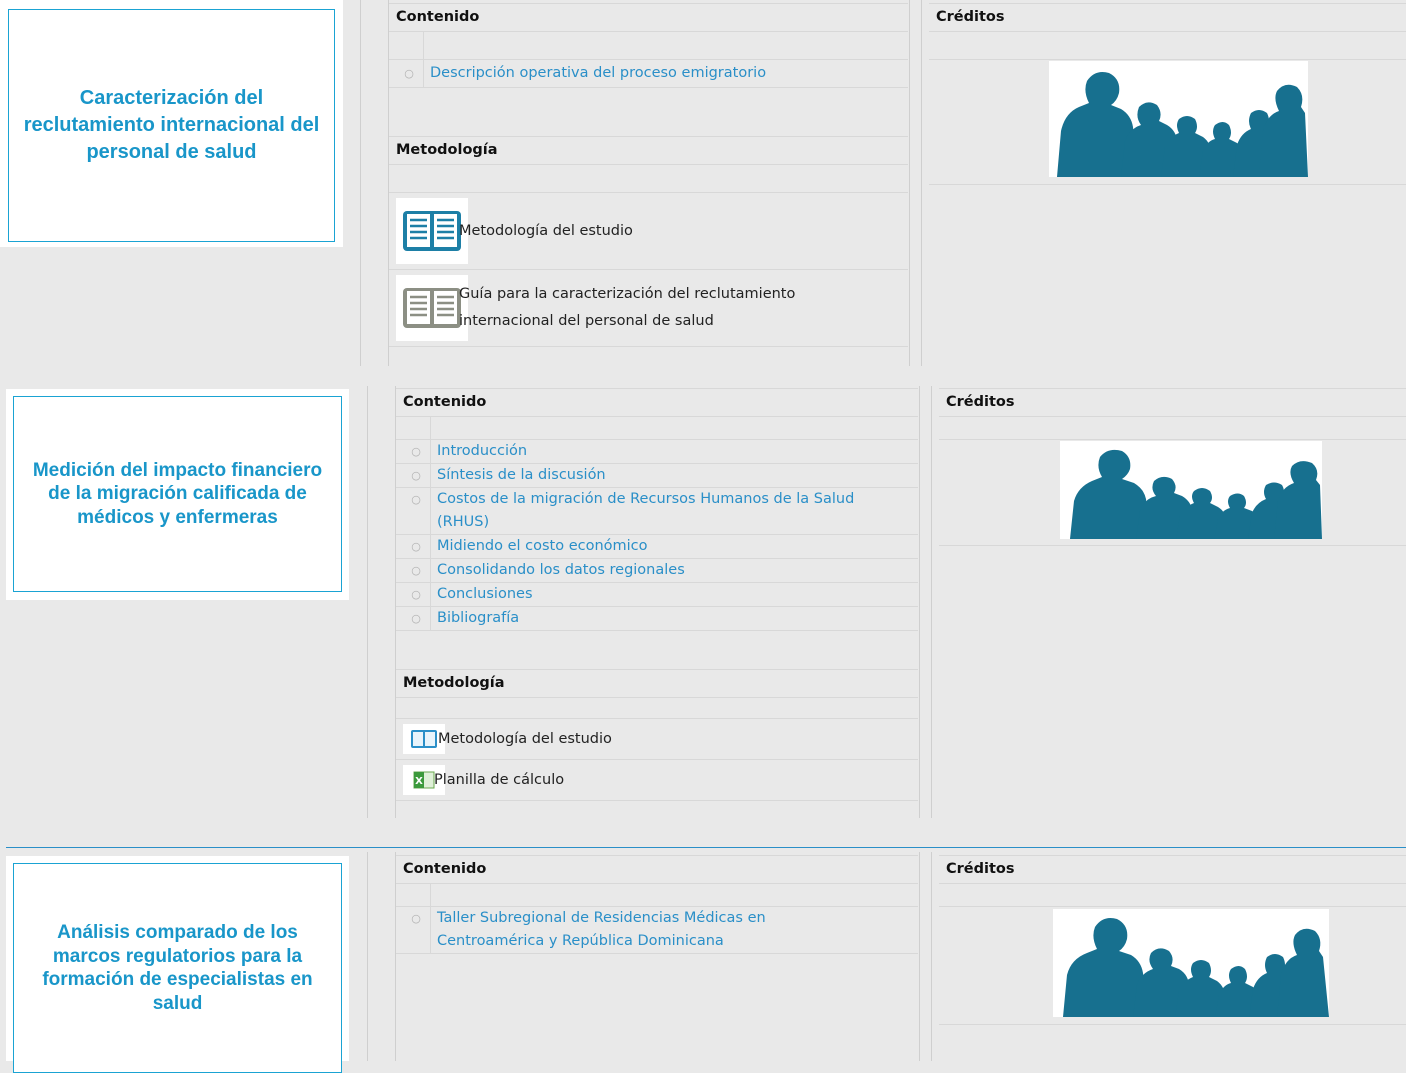 The image size is (1406, 1073). Describe the element at coordinates (499, 780) in the screenshot. I see `document-label: Planilla de cálculo` at that location.